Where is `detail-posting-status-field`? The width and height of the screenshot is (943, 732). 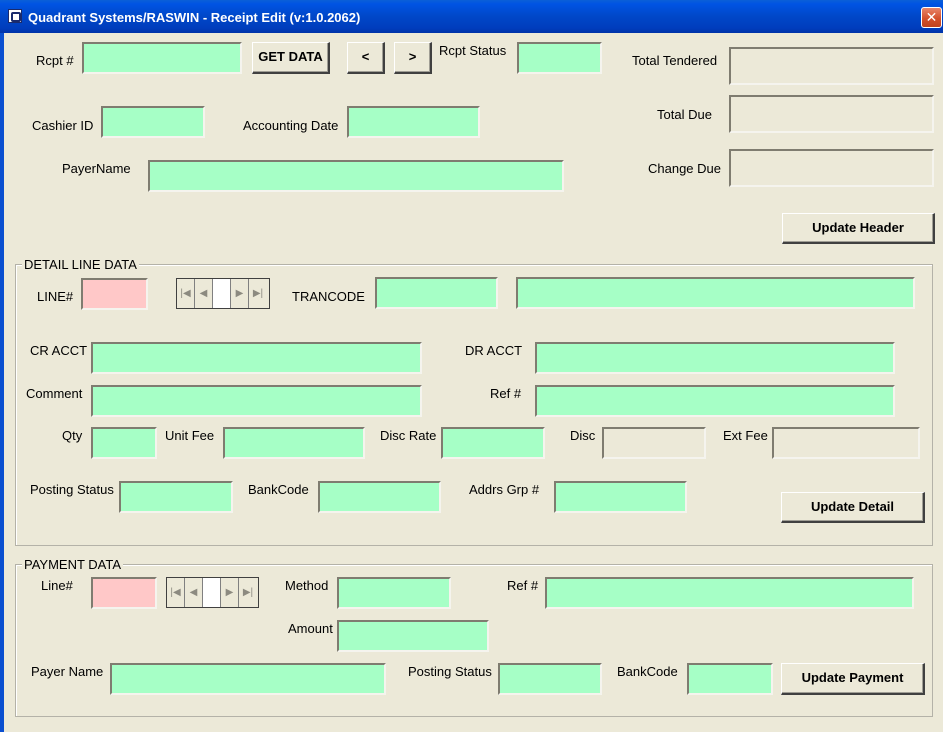
detail-posting-status-field is located at coordinates (176, 497).